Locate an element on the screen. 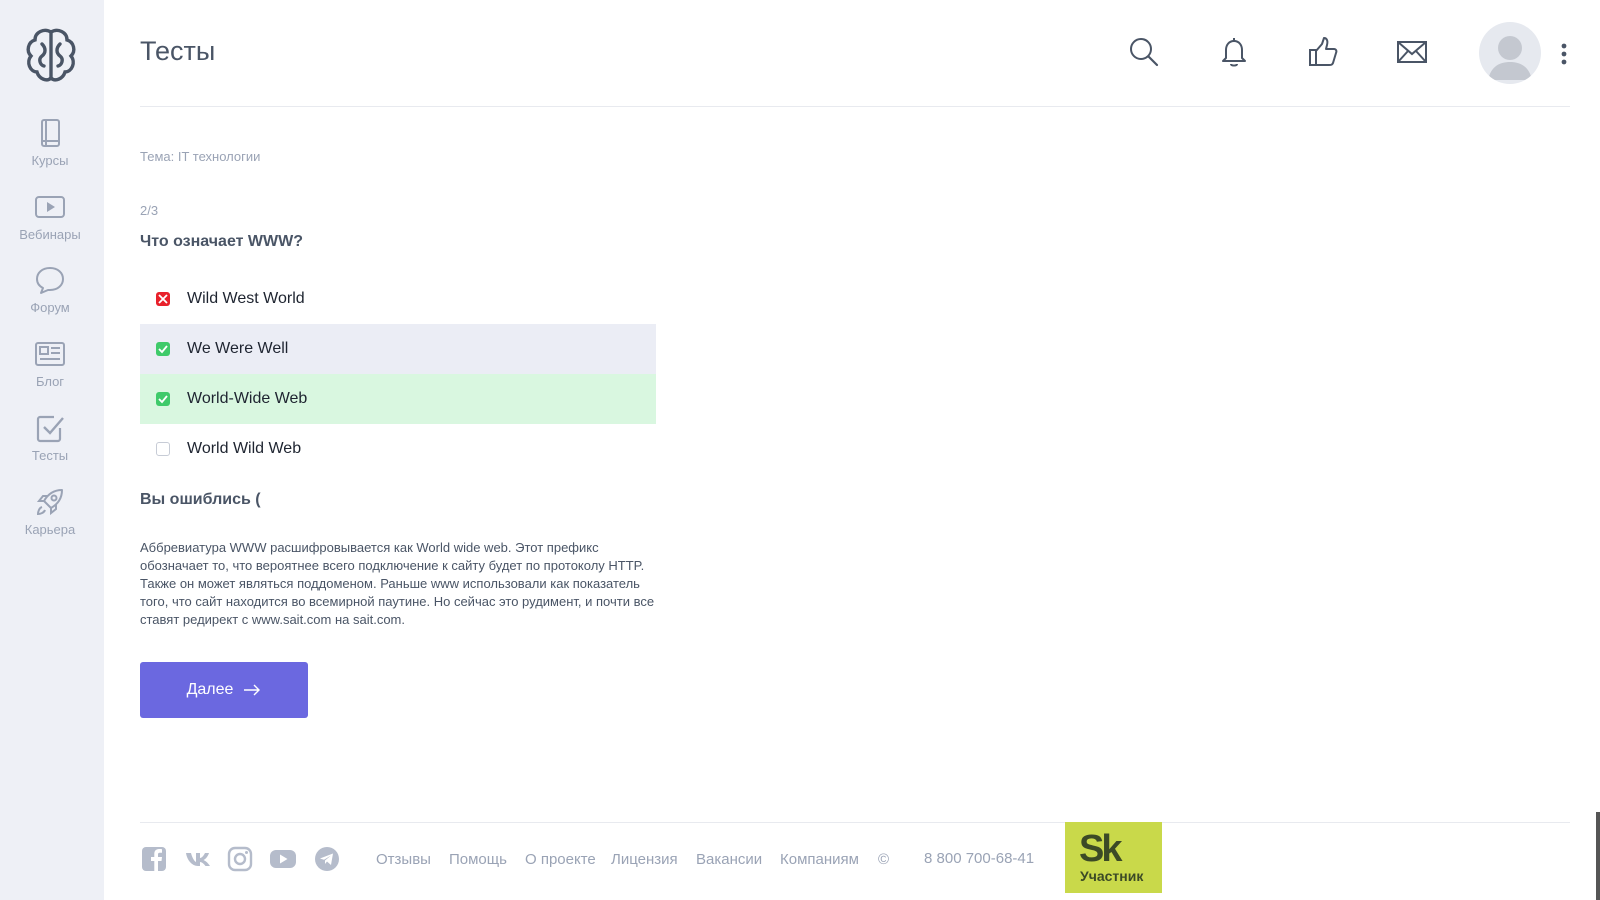 Image resolution: width=1600 pixels, height=900 pixels. skolkovo-badge-text: Участник is located at coordinates (1112, 876).